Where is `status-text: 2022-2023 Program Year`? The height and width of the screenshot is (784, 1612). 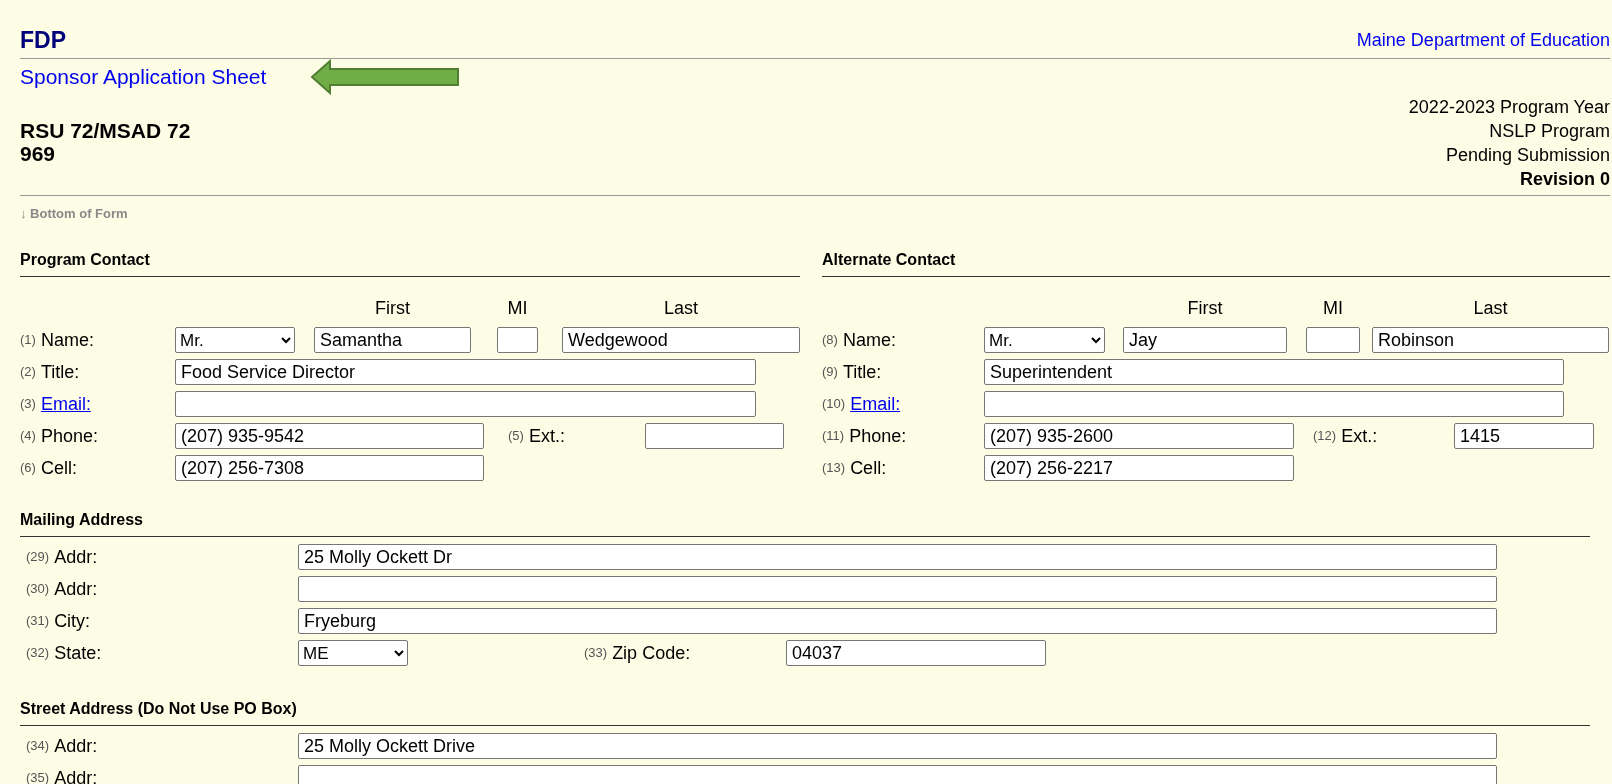
status-text: 2022-2023 Program Year is located at coordinates (1509, 107).